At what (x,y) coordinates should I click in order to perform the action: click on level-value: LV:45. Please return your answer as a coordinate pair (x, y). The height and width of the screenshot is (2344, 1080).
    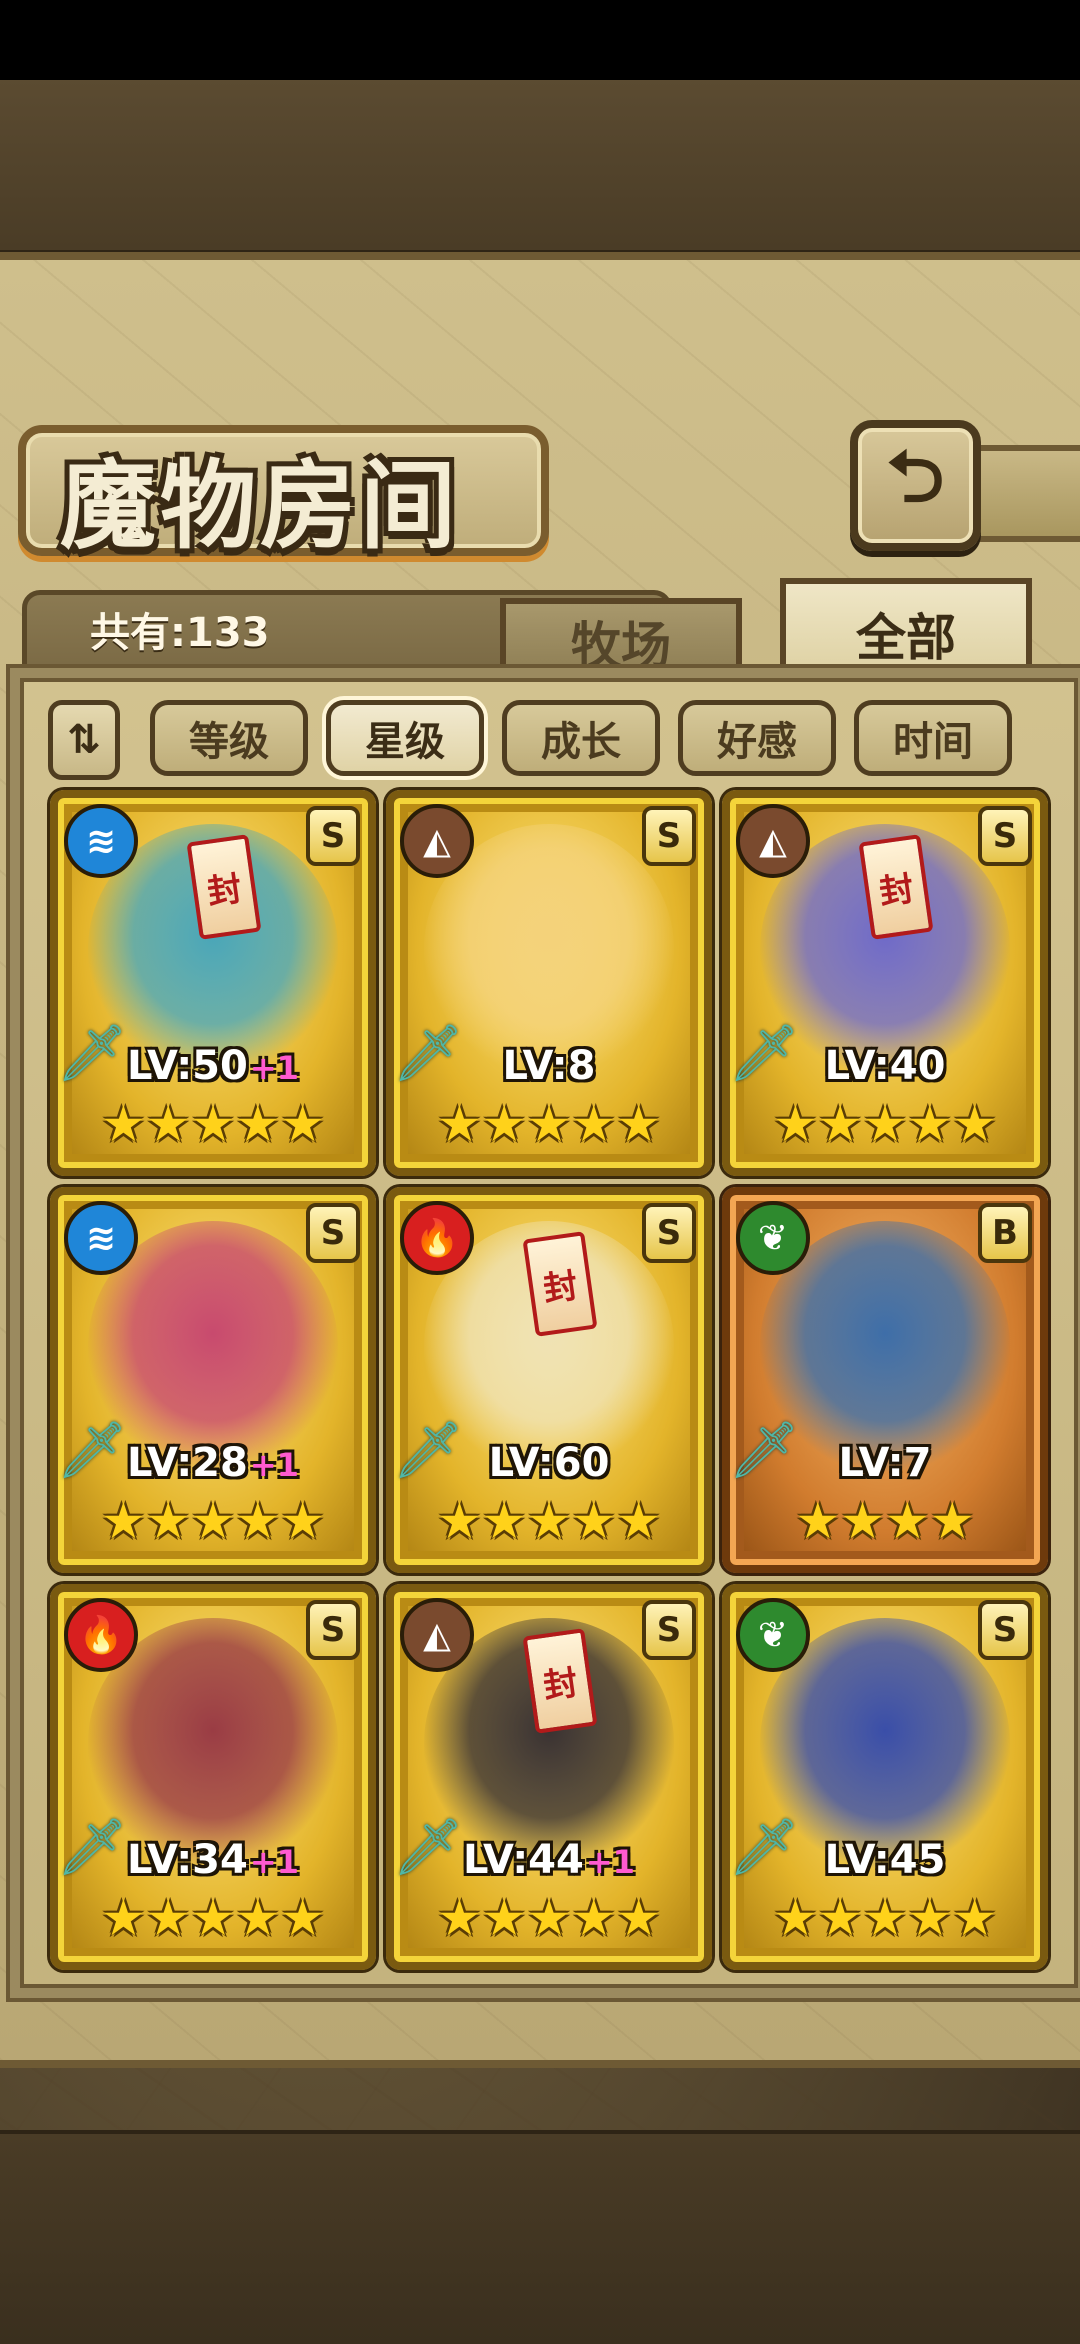
    Looking at the image, I should click on (885, 1860).